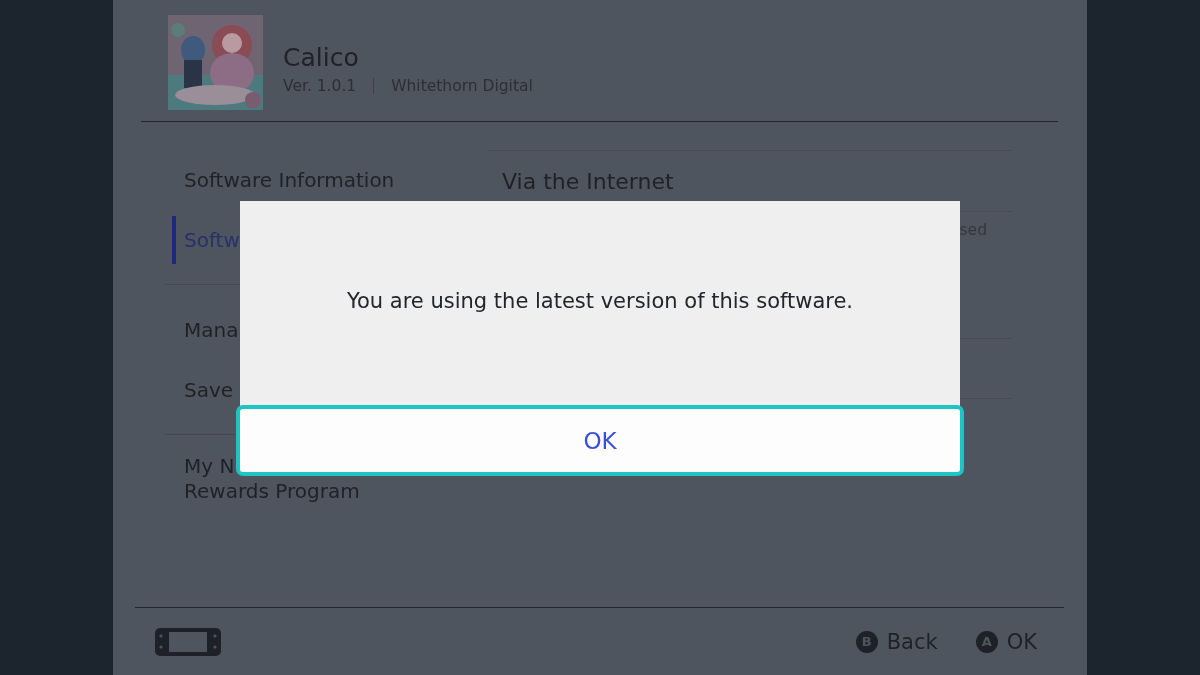  What do you see at coordinates (600, 440) in the screenshot?
I see `ok-button: OK` at bounding box center [600, 440].